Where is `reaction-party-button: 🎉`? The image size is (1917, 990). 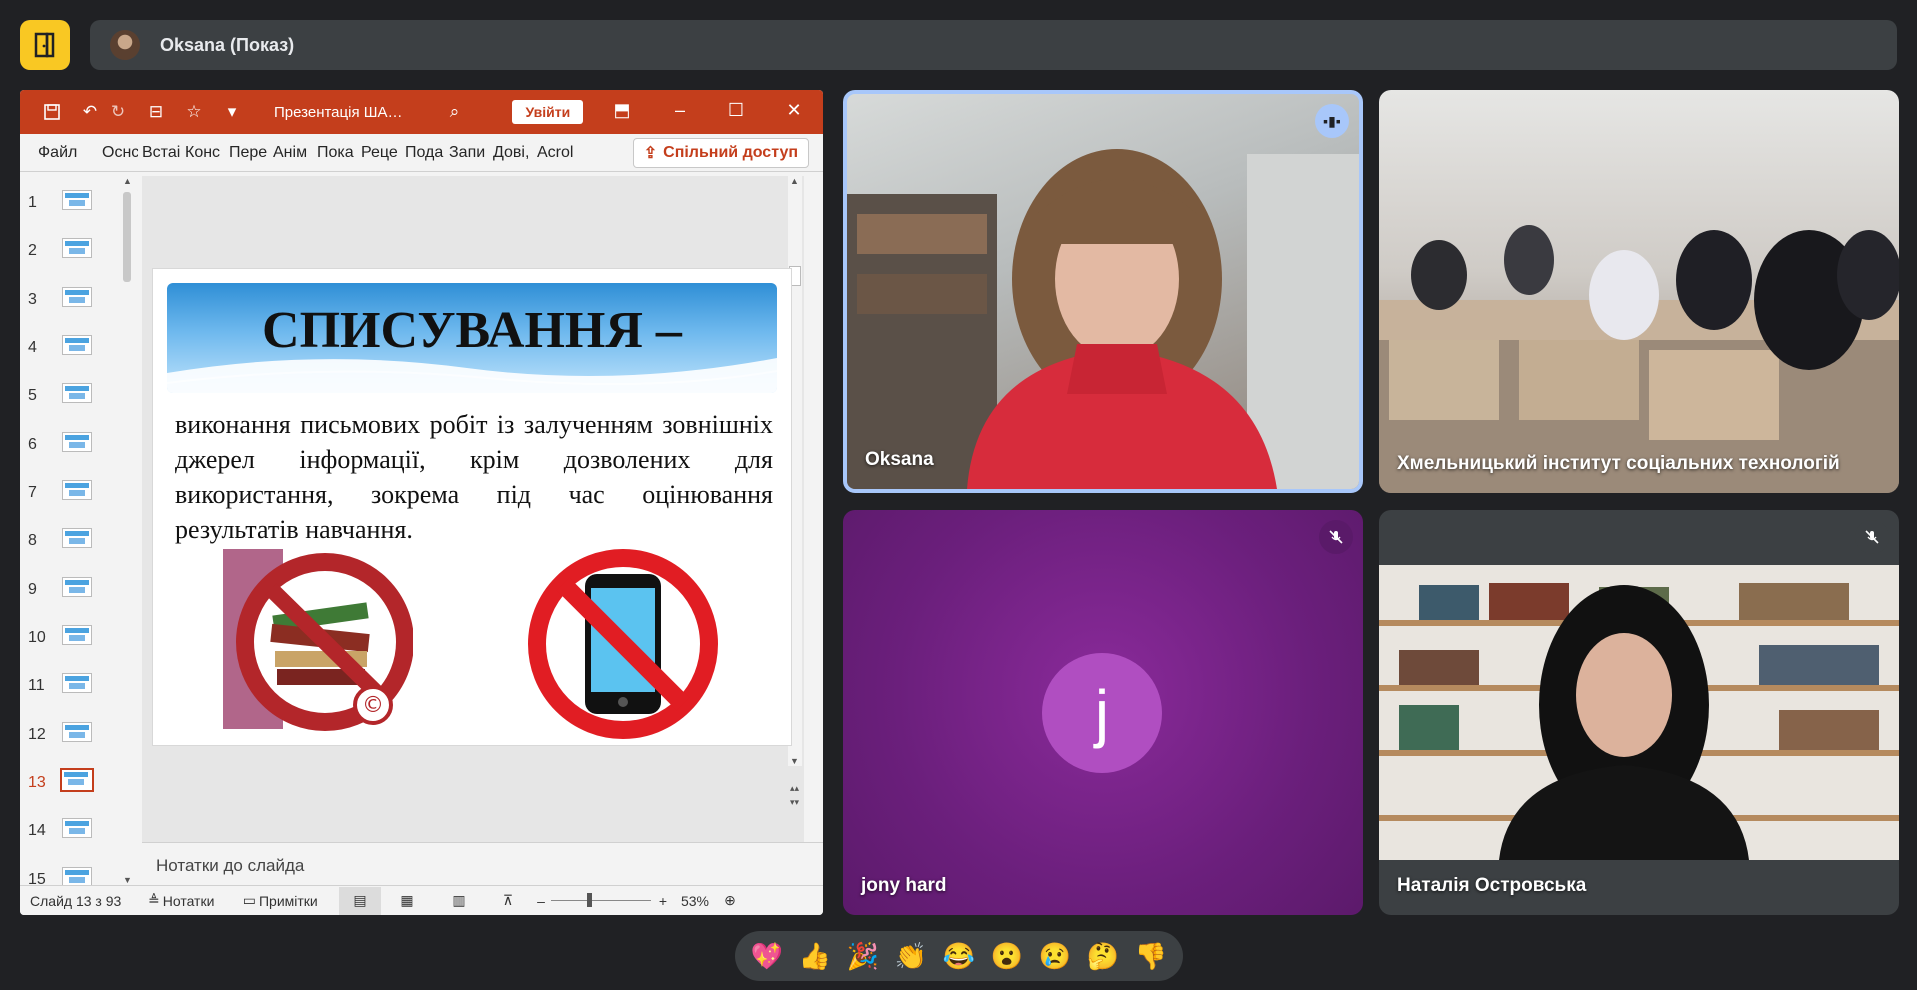
reaction-party-button: 🎉 is located at coordinates (863, 956).